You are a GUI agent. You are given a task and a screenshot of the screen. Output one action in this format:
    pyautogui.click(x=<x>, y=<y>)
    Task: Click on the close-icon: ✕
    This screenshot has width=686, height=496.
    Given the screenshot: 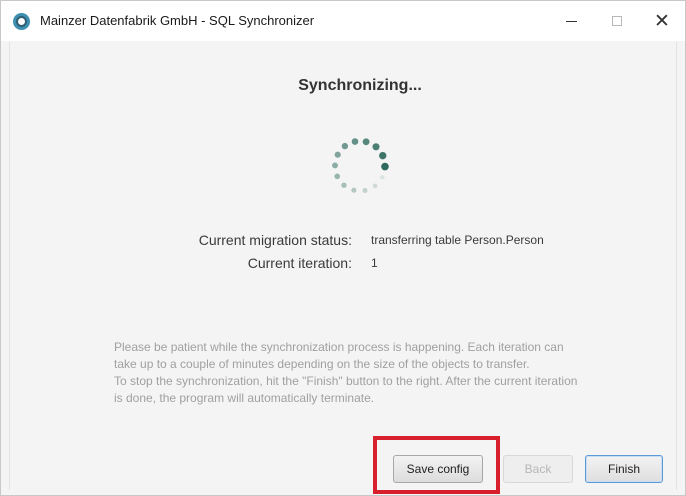 What is the action you would take?
    pyautogui.click(x=662, y=20)
    